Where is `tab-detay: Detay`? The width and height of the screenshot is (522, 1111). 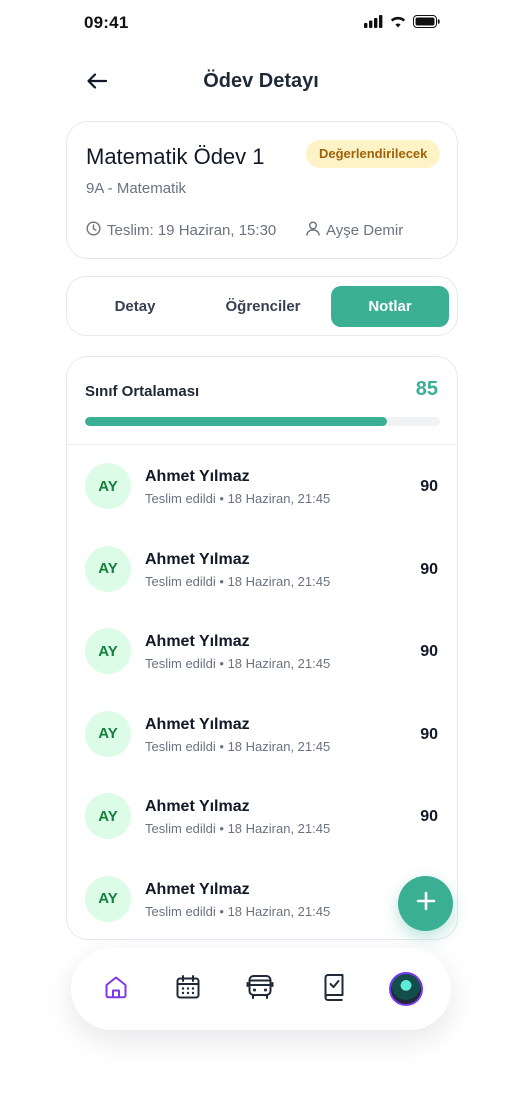 tab-detay: Detay is located at coordinates (135, 306).